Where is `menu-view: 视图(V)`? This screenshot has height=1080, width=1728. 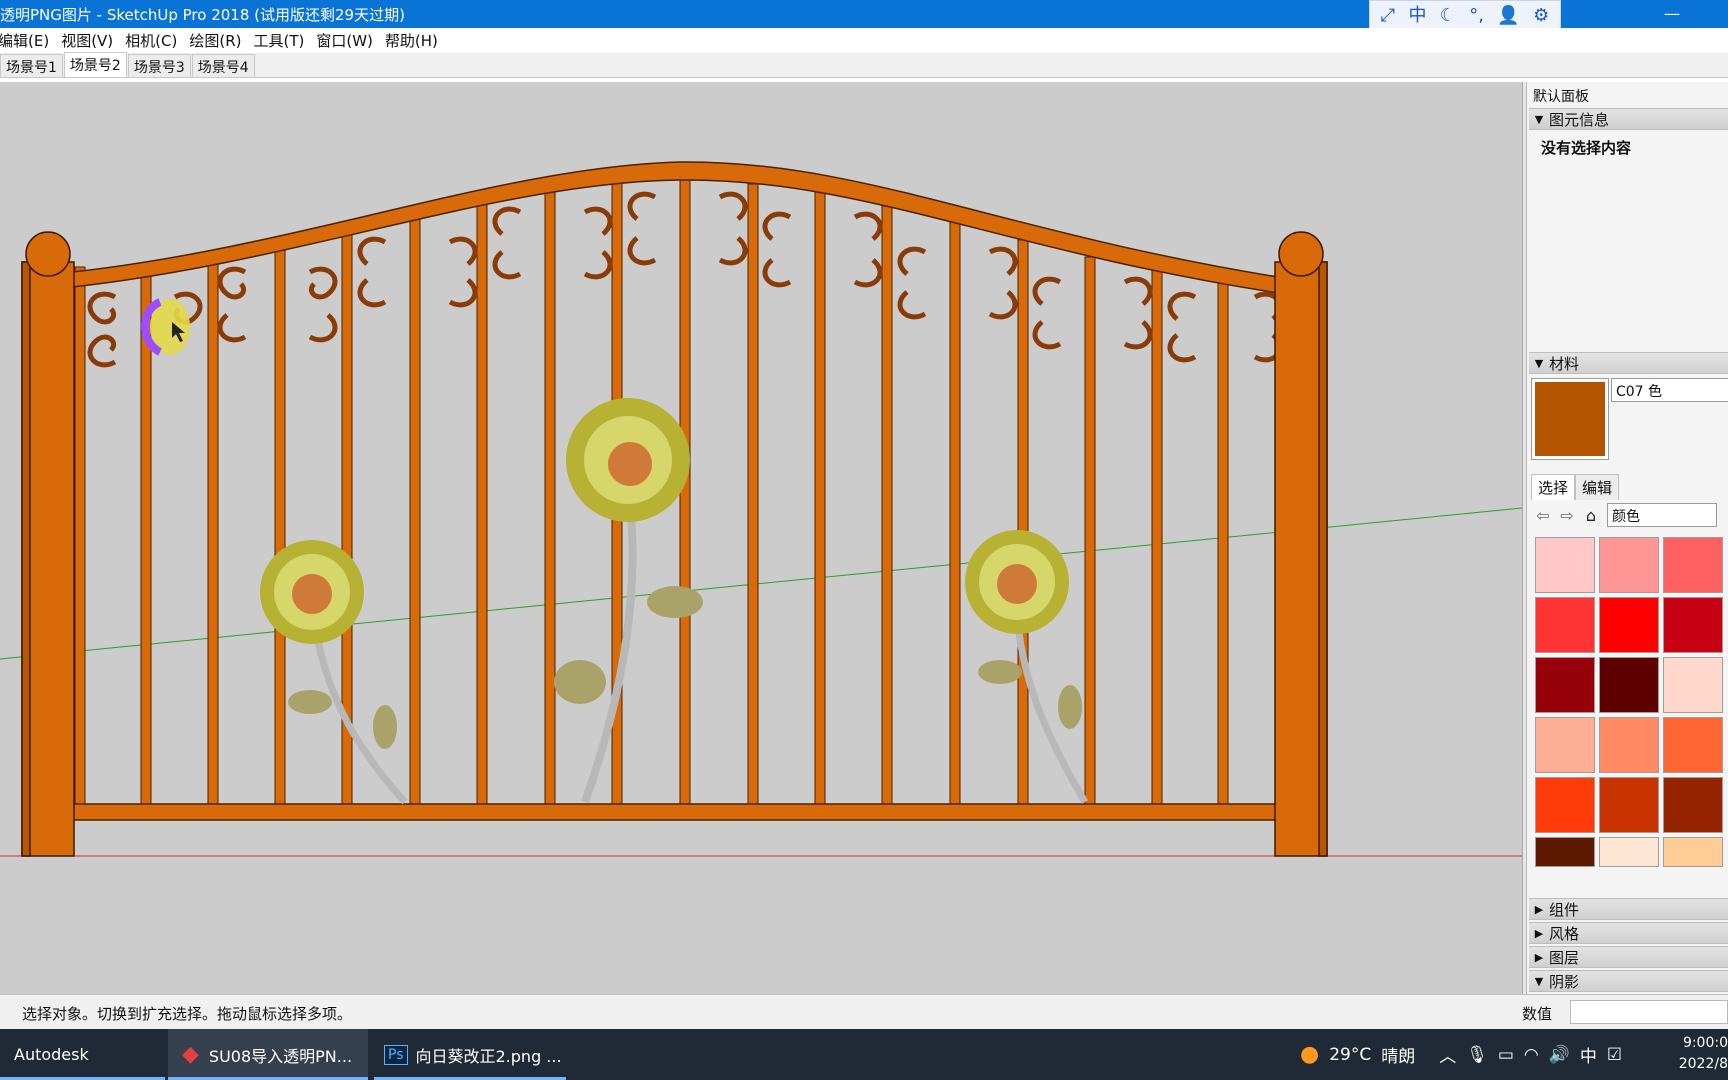
menu-view: 视图(V) is located at coordinates (87, 40).